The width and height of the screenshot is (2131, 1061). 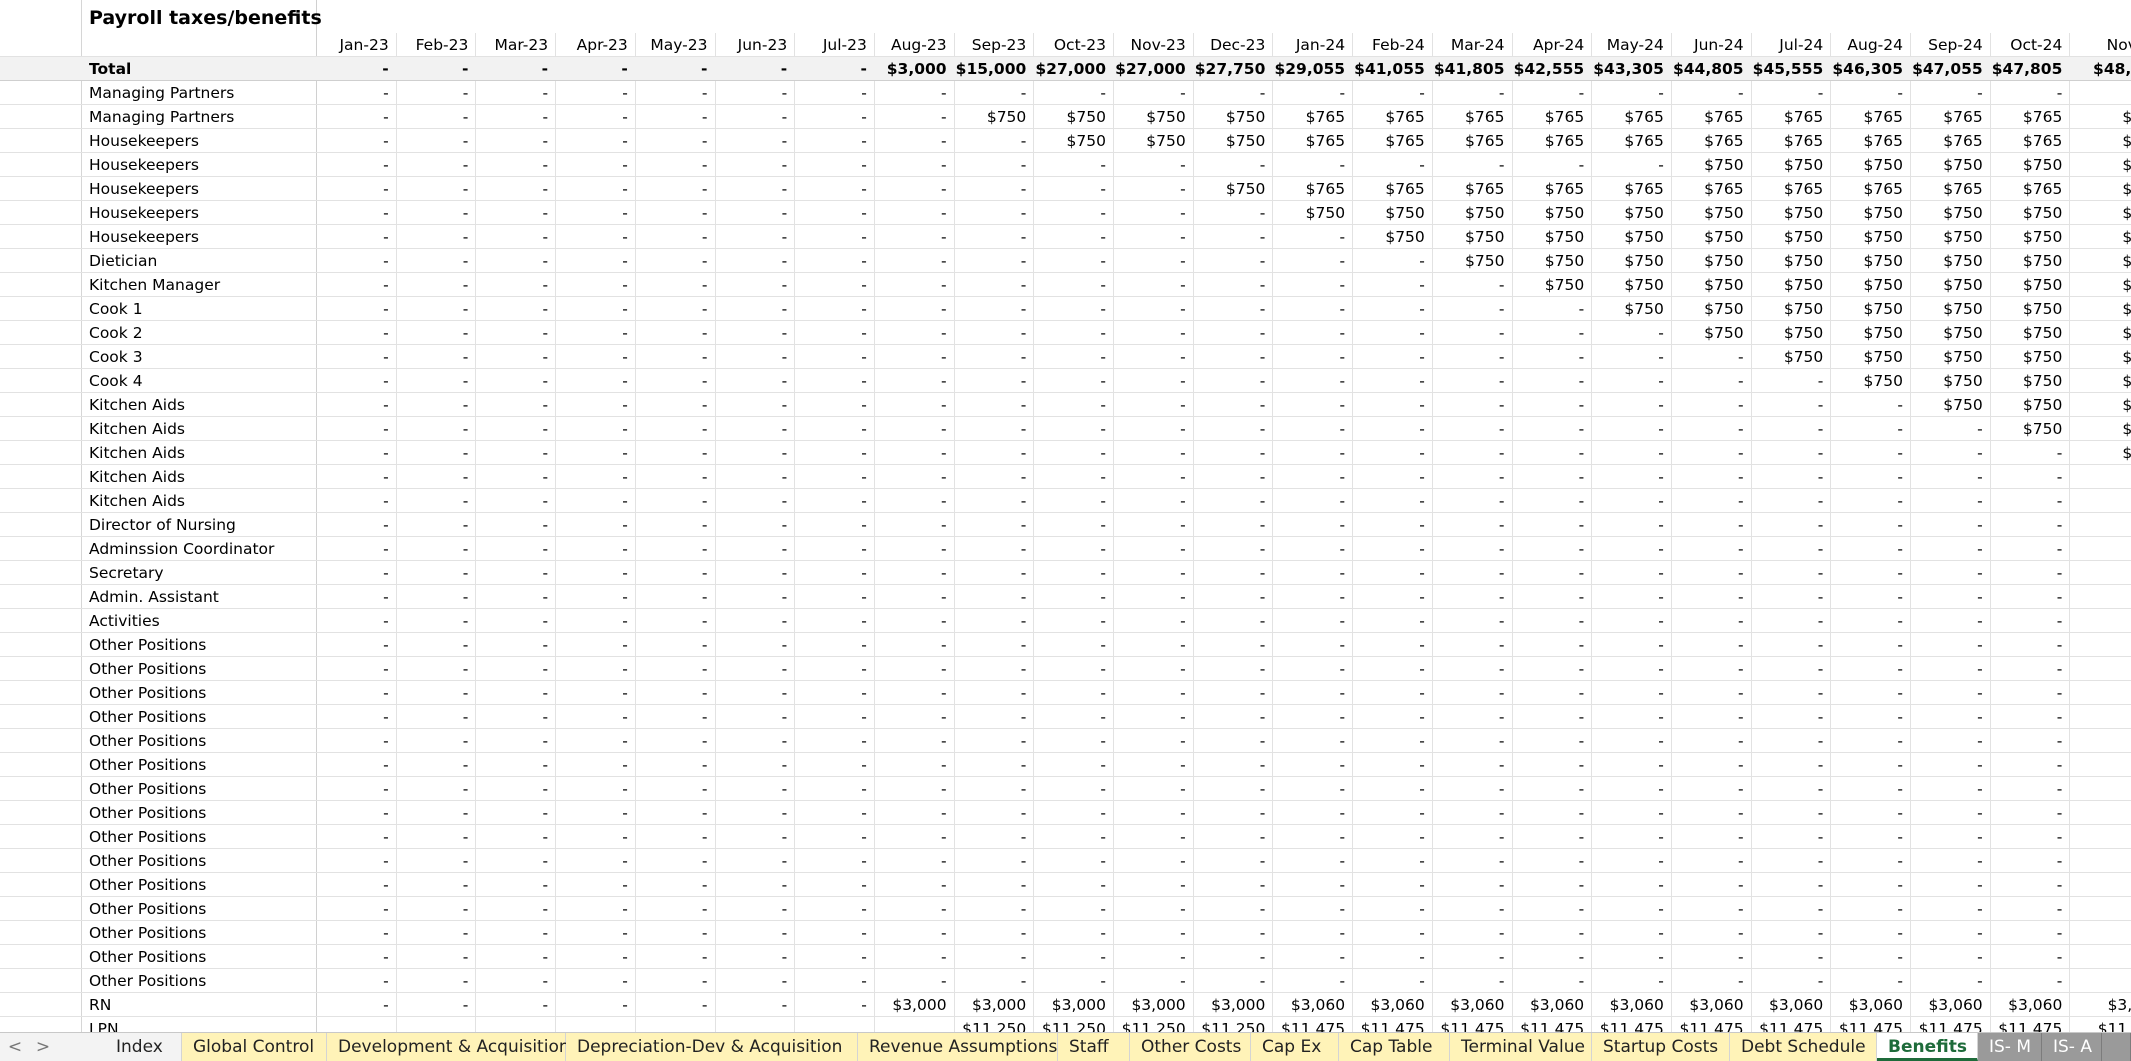 I want to click on position-label: Dietician, so click(x=199, y=261).